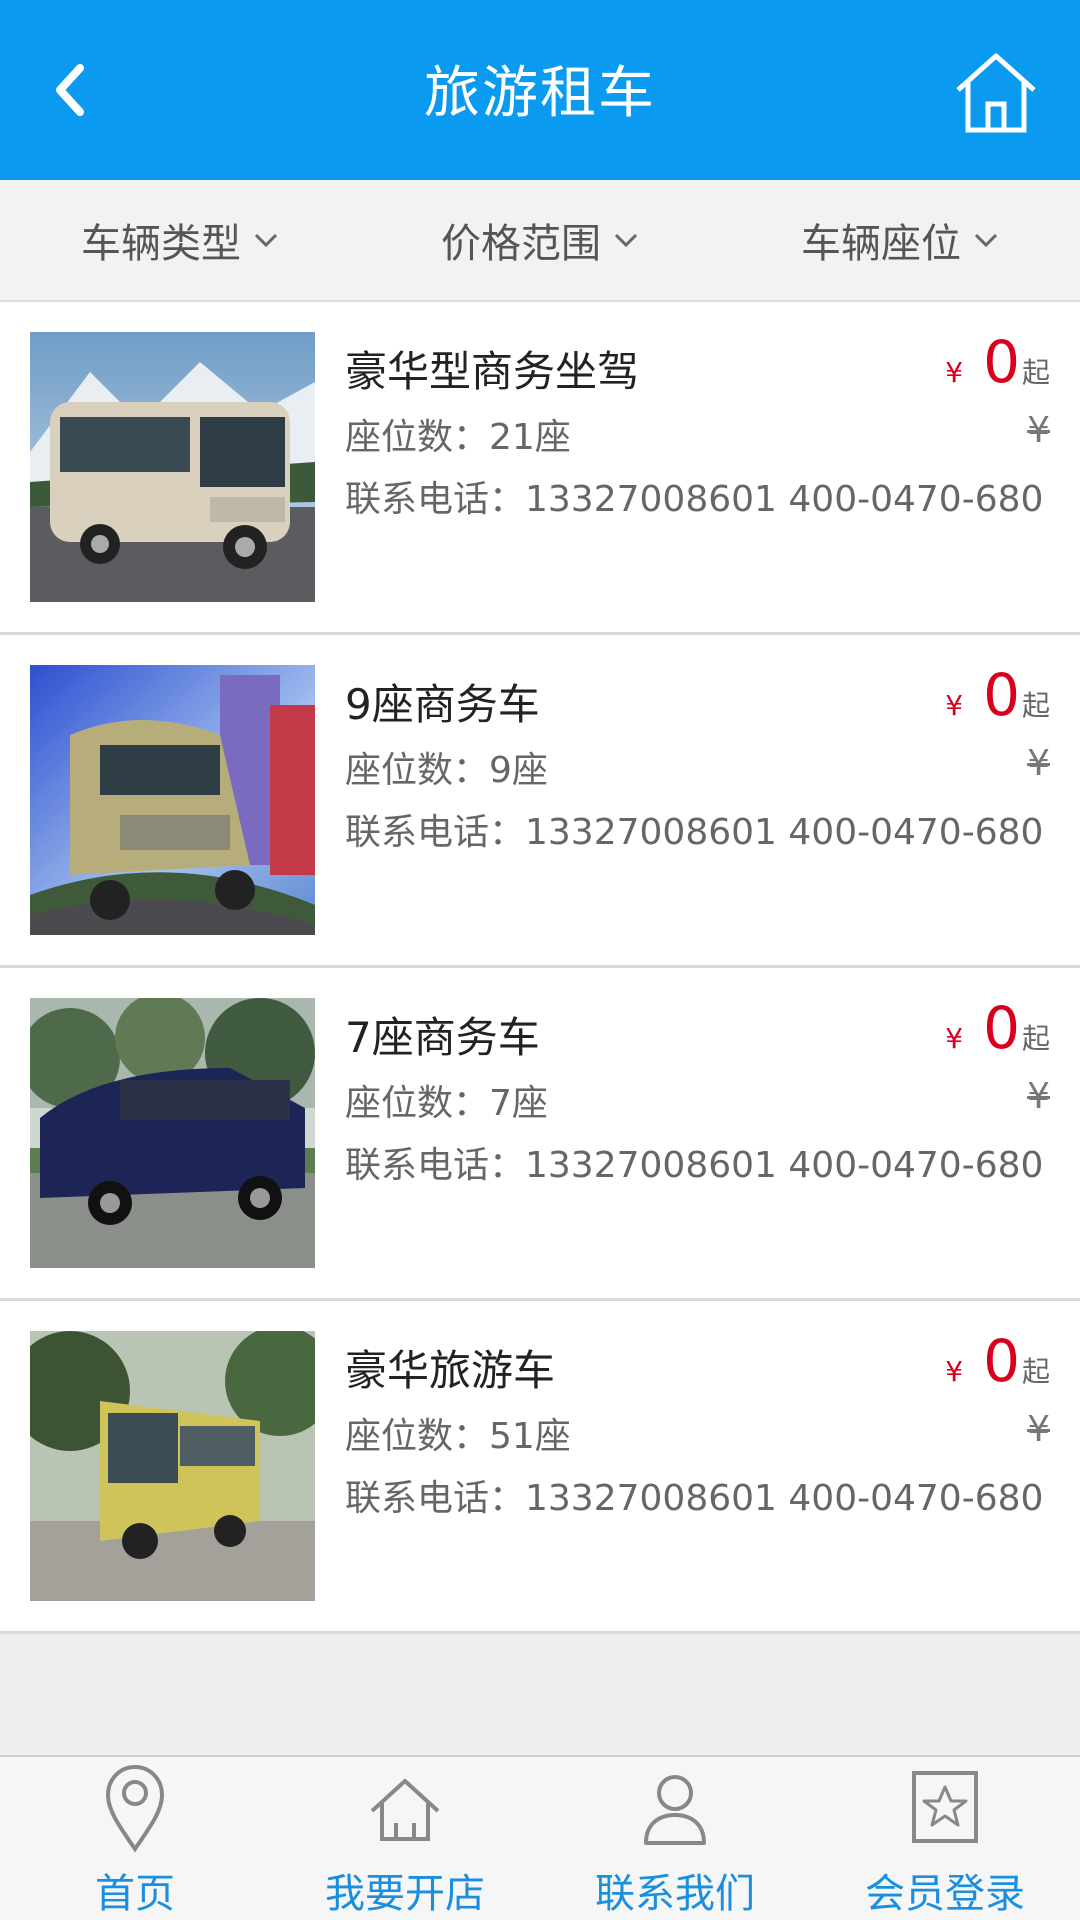 The image size is (1080, 1920). Describe the element at coordinates (521, 244) in the screenshot. I see `filter-label: 价格范围` at that location.